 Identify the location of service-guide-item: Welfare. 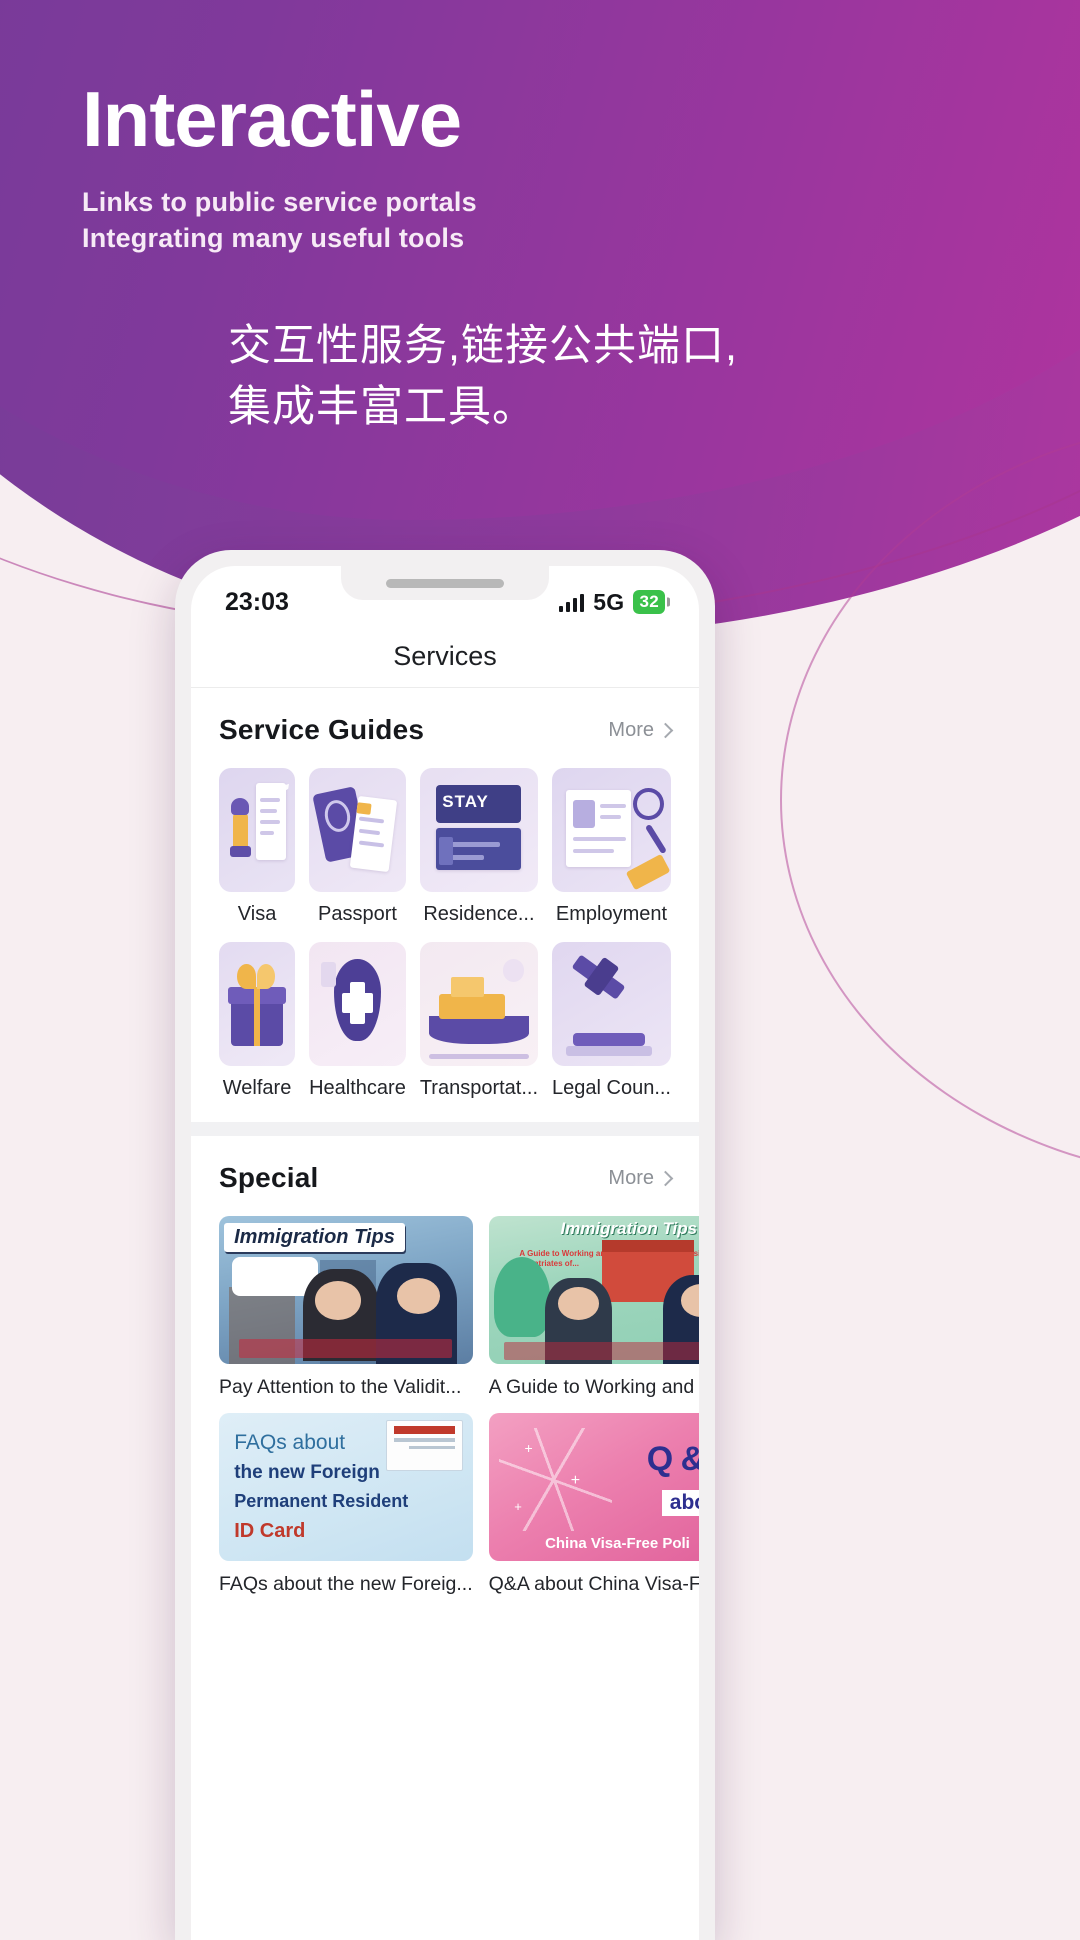
(257, 1021).